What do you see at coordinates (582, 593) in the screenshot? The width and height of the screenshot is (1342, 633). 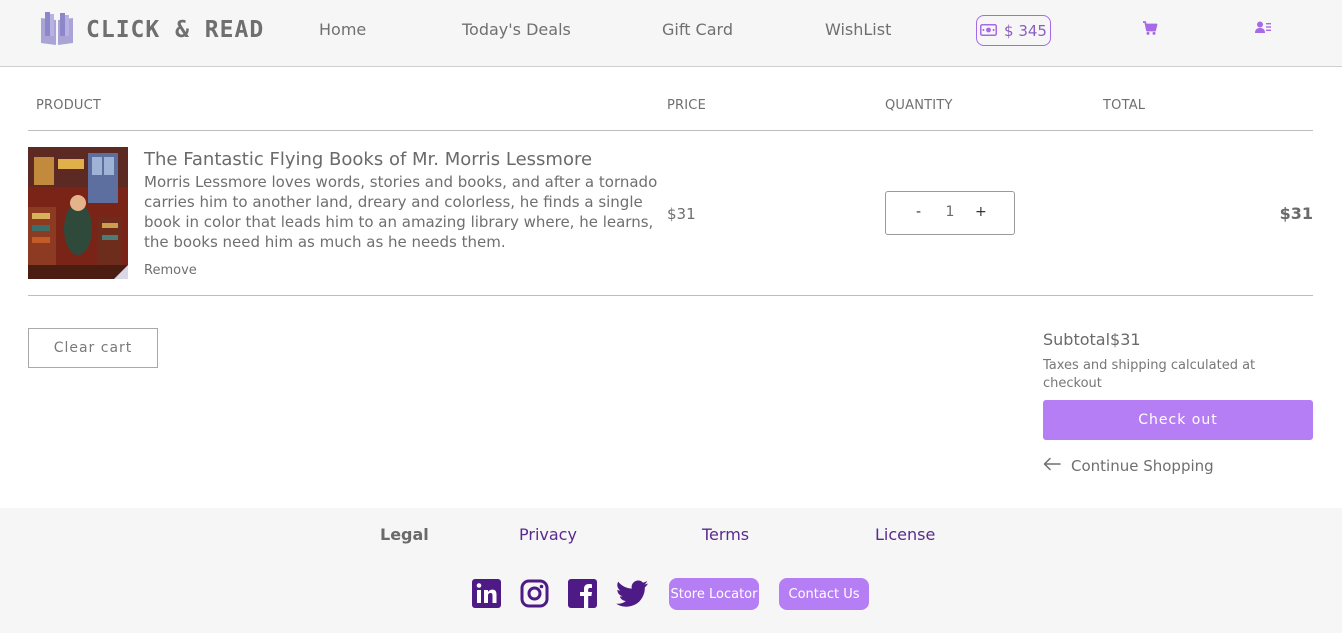 I see `facebook-icon` at bounding box center [582, 593].